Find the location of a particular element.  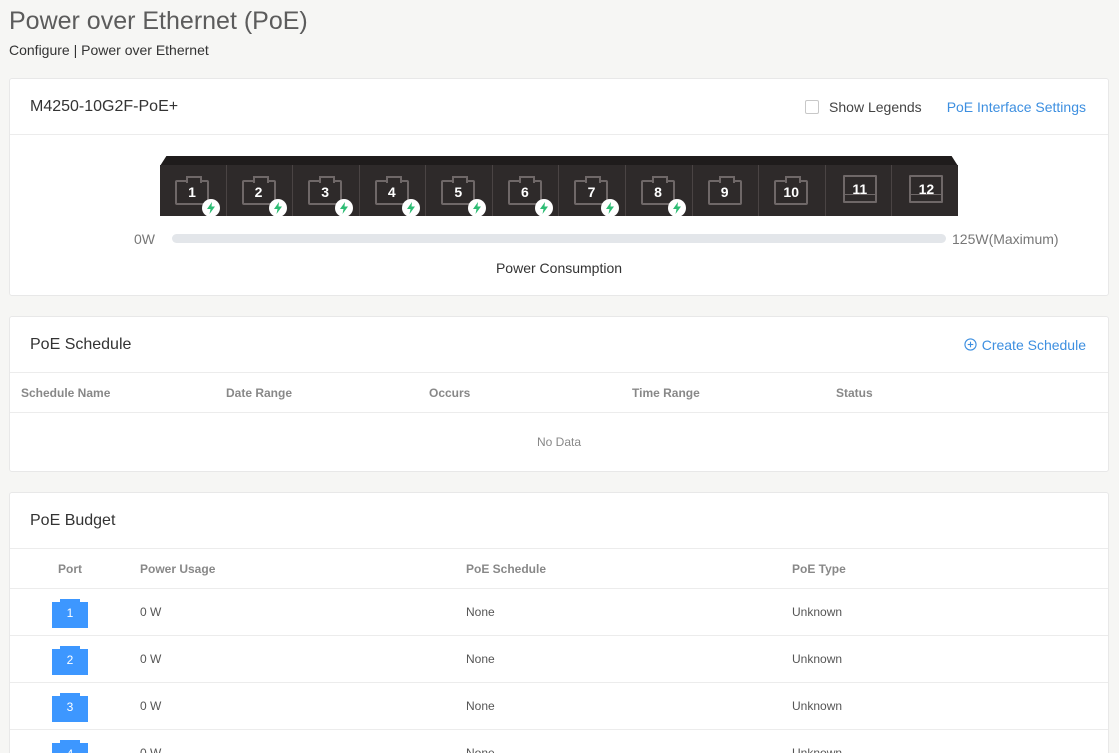

create-schedule-link: Create Schedule is located at coordinates (1025, 345).